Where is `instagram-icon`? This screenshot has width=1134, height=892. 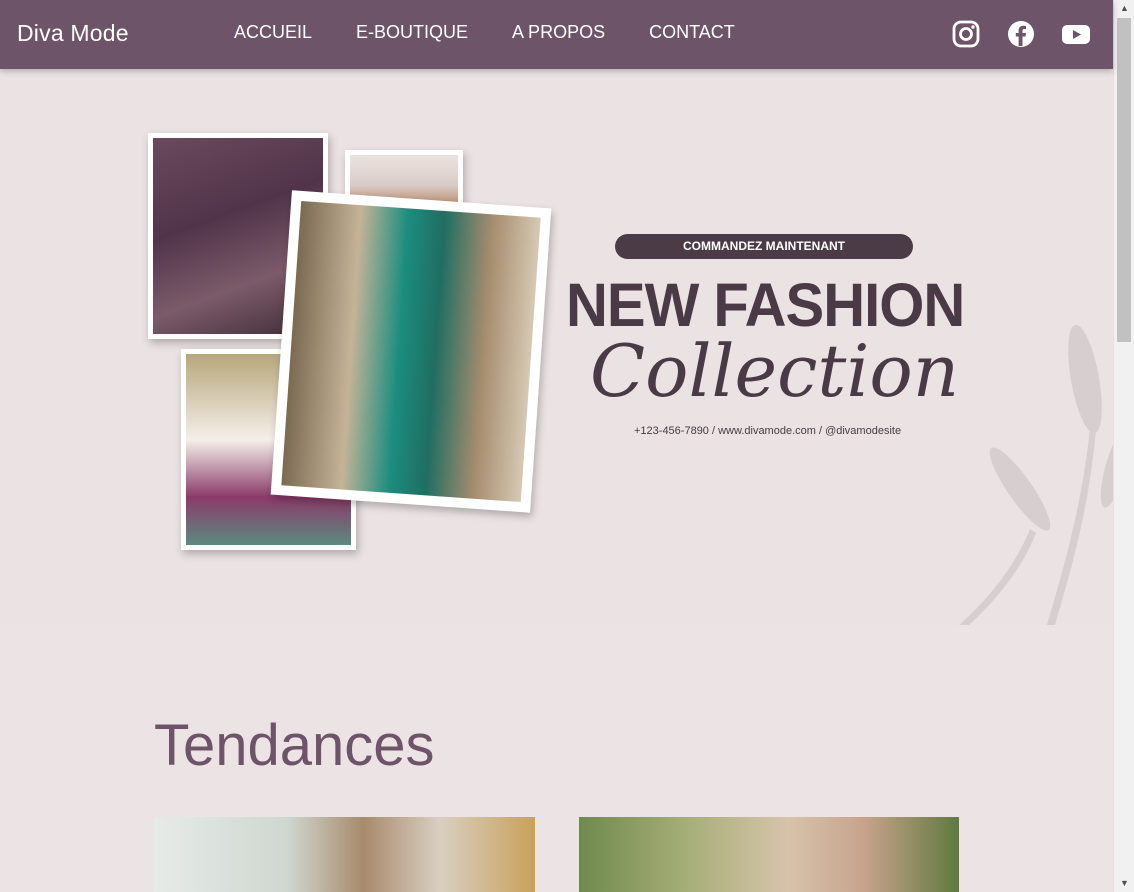 instagram-icon is located at coordinates (966, 34).